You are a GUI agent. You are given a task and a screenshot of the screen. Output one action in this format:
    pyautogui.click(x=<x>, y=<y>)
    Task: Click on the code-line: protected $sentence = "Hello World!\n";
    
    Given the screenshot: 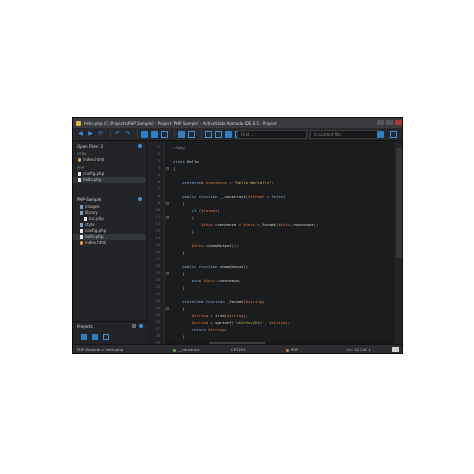 What is the action you would take?
    pyautogui.click(x=223, y=182)
    